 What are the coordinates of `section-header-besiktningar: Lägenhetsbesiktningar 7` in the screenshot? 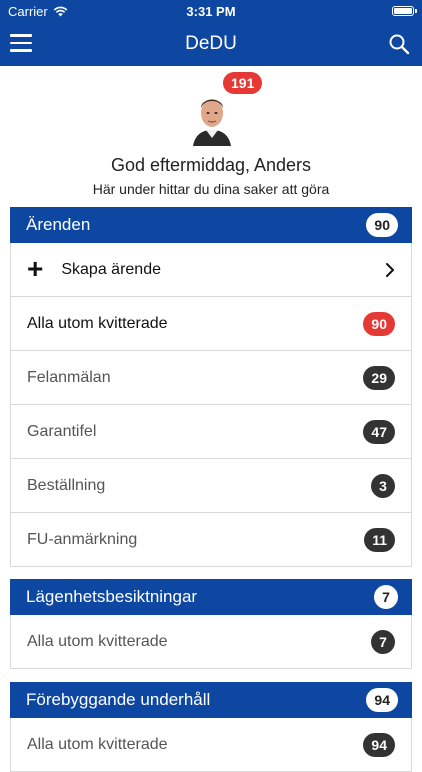 It's located at (211, 597).